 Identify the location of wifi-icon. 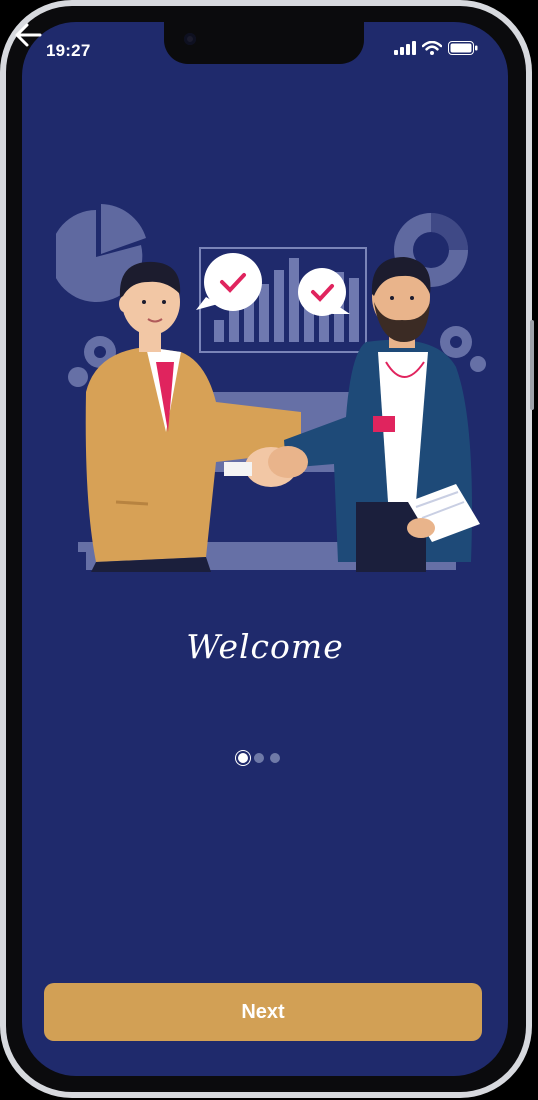
(432, 48).